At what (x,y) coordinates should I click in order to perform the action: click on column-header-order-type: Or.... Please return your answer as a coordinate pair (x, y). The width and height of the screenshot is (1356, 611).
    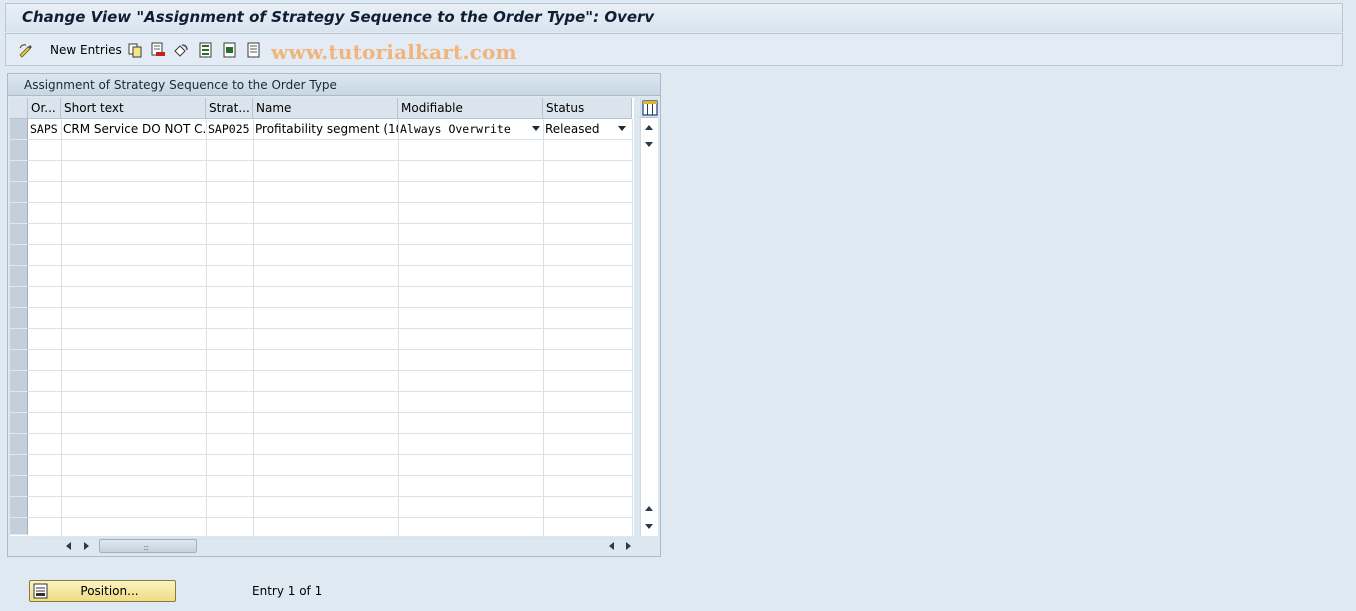
    Looking at the image, I should click on (44, 108).